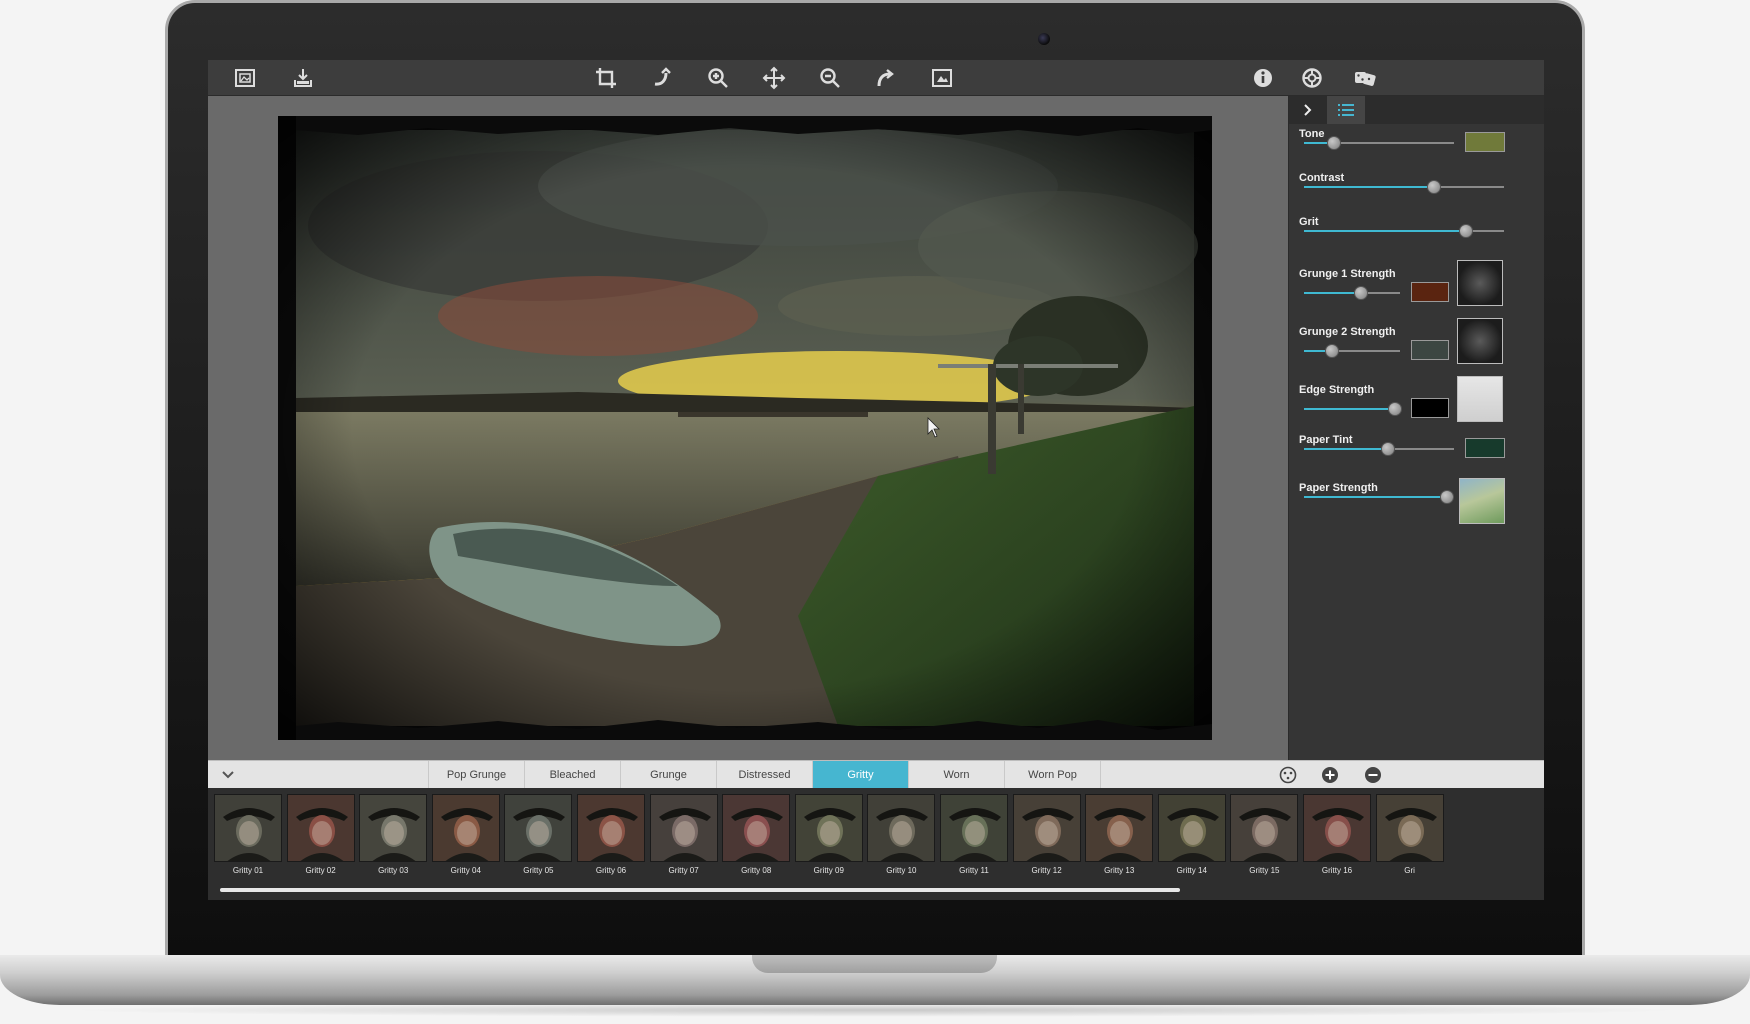  Describe the element at coordinates (1119, 870) in the screenshot. I see `thumbnail-label: Gritty 13` at that location.